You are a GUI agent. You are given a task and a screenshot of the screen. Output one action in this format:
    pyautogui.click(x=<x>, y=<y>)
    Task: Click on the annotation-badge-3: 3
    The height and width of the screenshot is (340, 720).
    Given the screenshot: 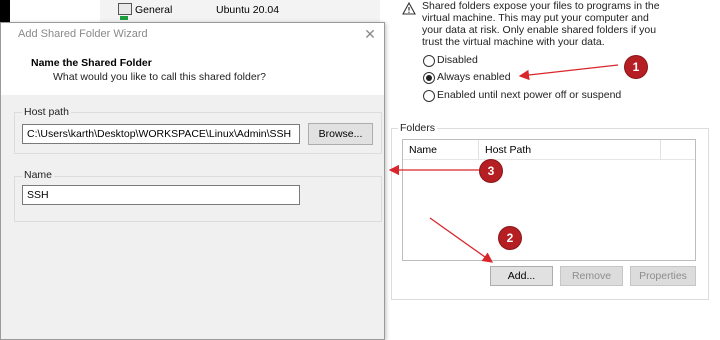 What is the action you would take?
    pyautogui.click(x=491, y=171)
    